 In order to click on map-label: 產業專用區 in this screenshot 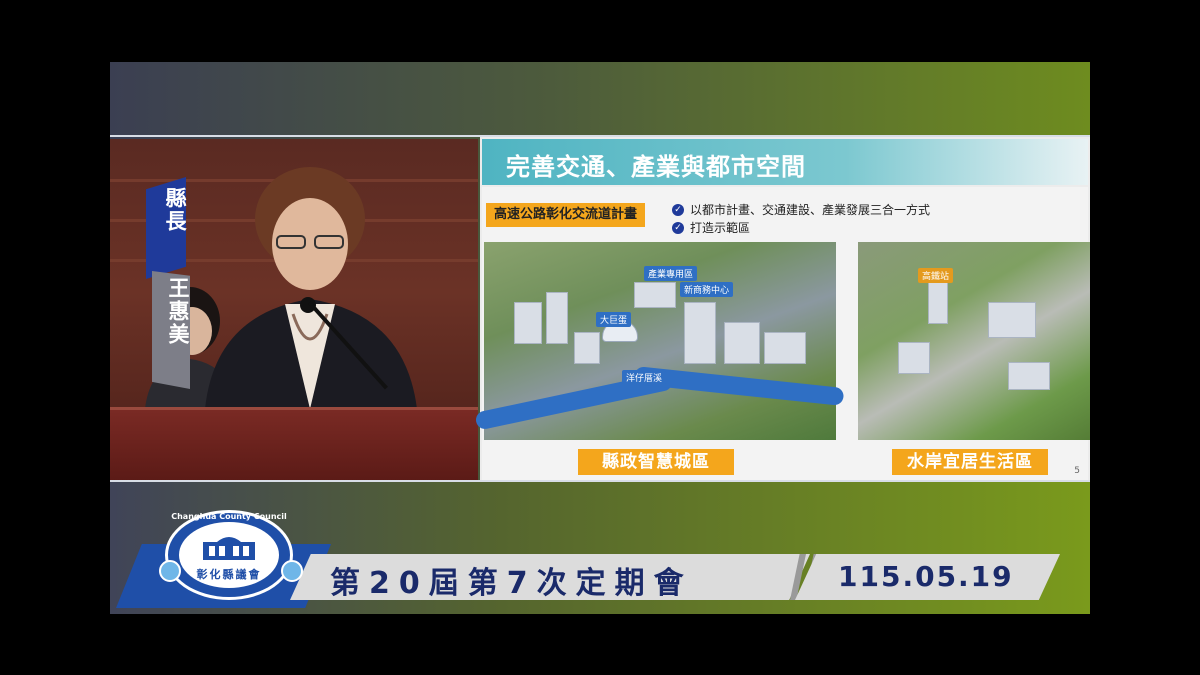, I will do `click(671, 273)`.